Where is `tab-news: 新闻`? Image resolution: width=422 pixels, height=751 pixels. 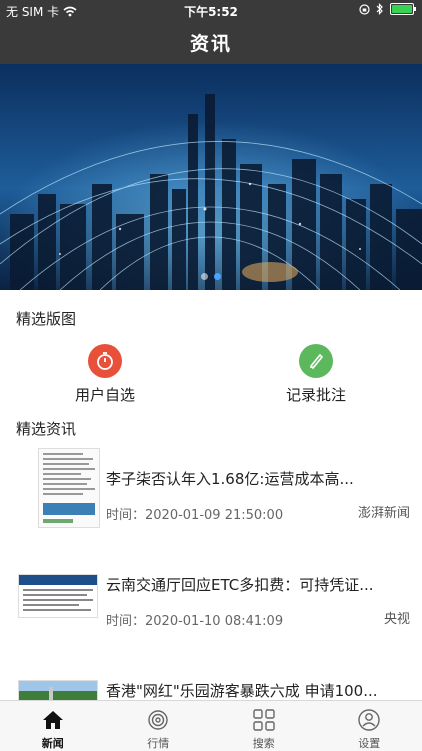 tab-news: 新闻 is located at coordinates (53, 726).